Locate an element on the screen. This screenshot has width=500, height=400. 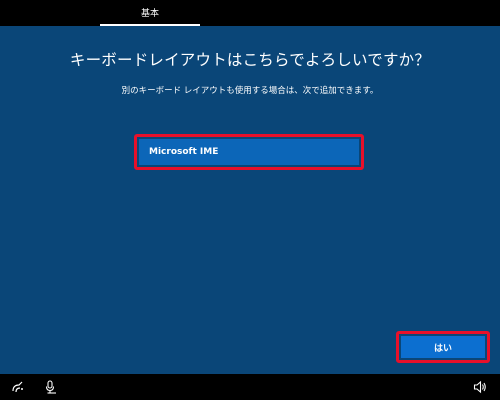
bottom-bar is located at coordinates (250, 387).